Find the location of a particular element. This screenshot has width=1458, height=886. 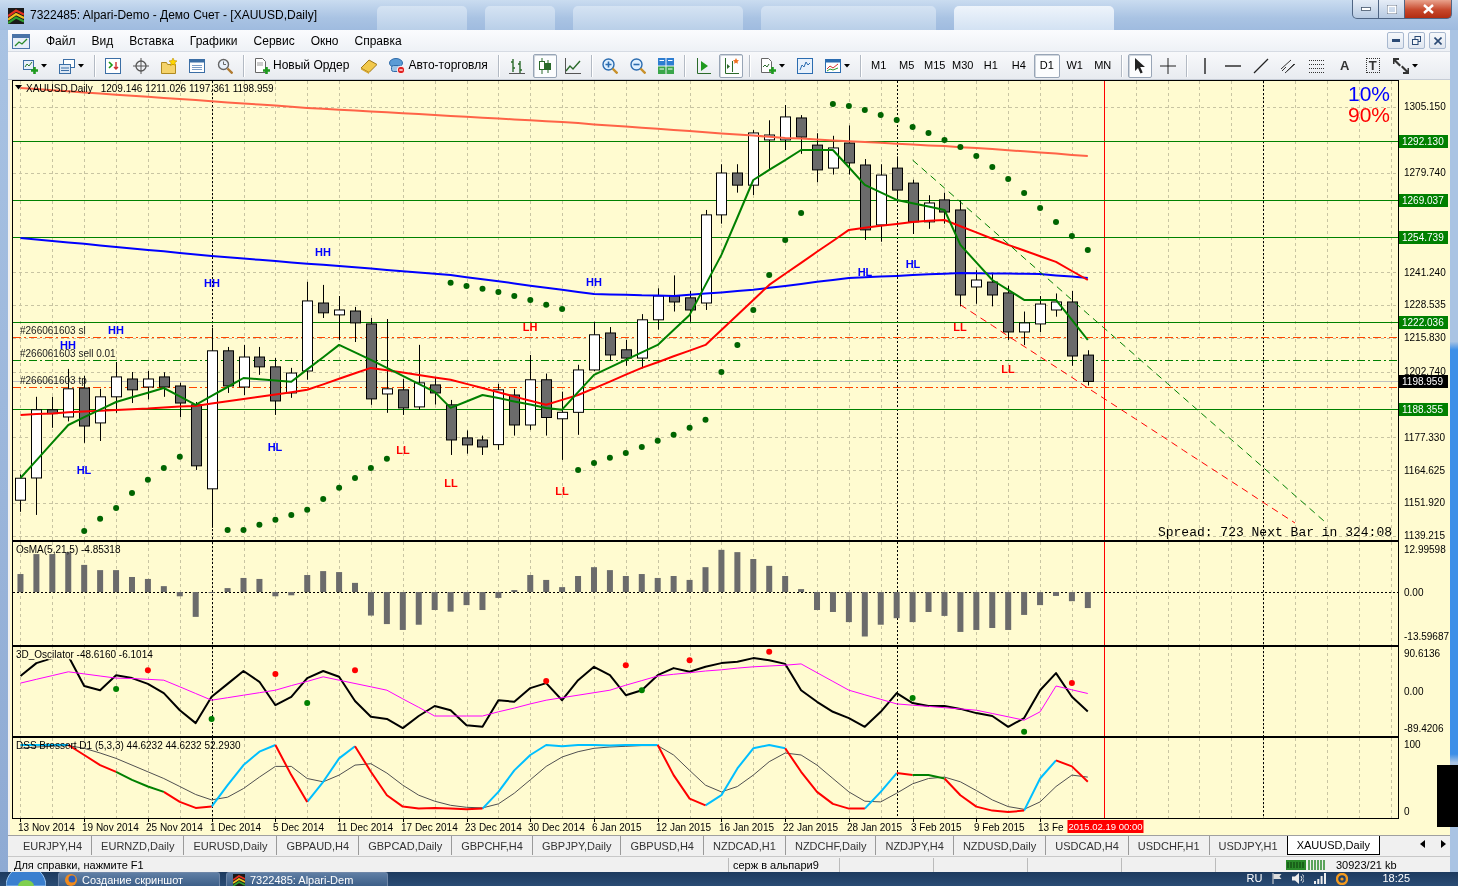

menu-item: Графики is located at coordinates (213, 40).